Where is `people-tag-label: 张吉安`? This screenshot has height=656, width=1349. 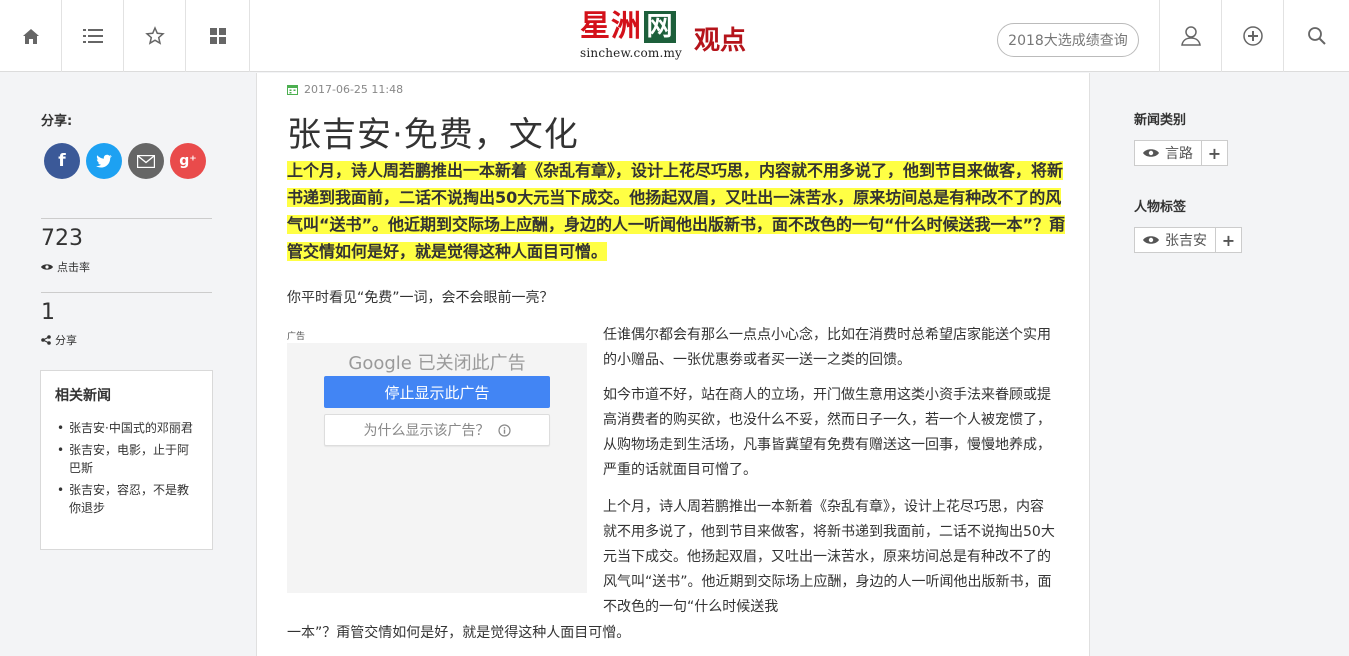
people-tag-label: 张吉安 is located at coordinates (1186, 241).